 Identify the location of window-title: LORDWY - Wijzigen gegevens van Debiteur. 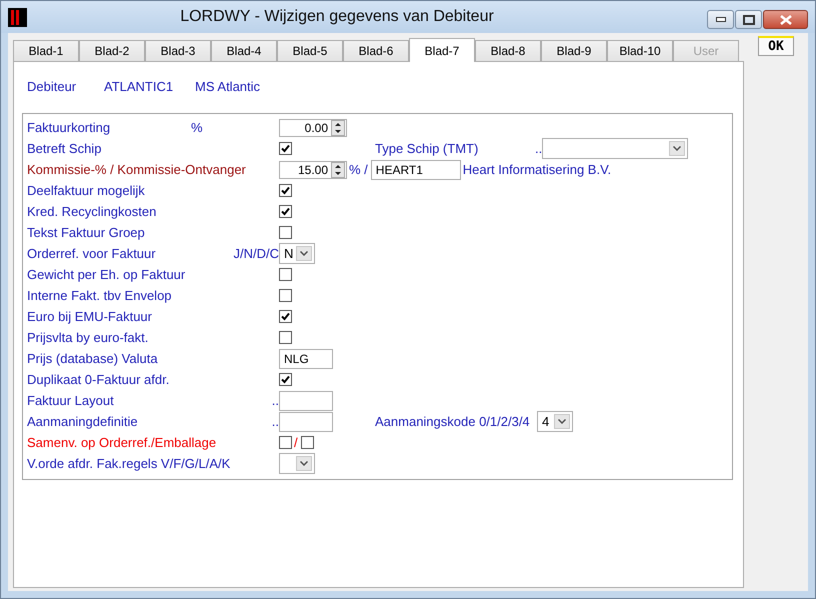
(337, 17).